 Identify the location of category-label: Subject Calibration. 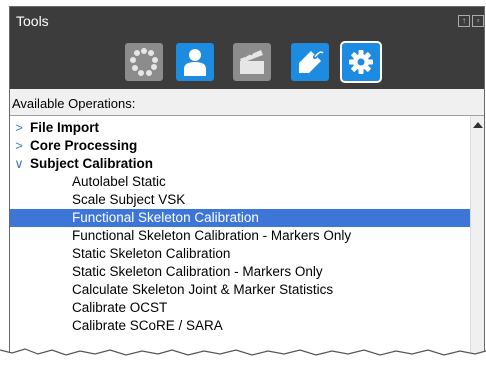
(92, 163).